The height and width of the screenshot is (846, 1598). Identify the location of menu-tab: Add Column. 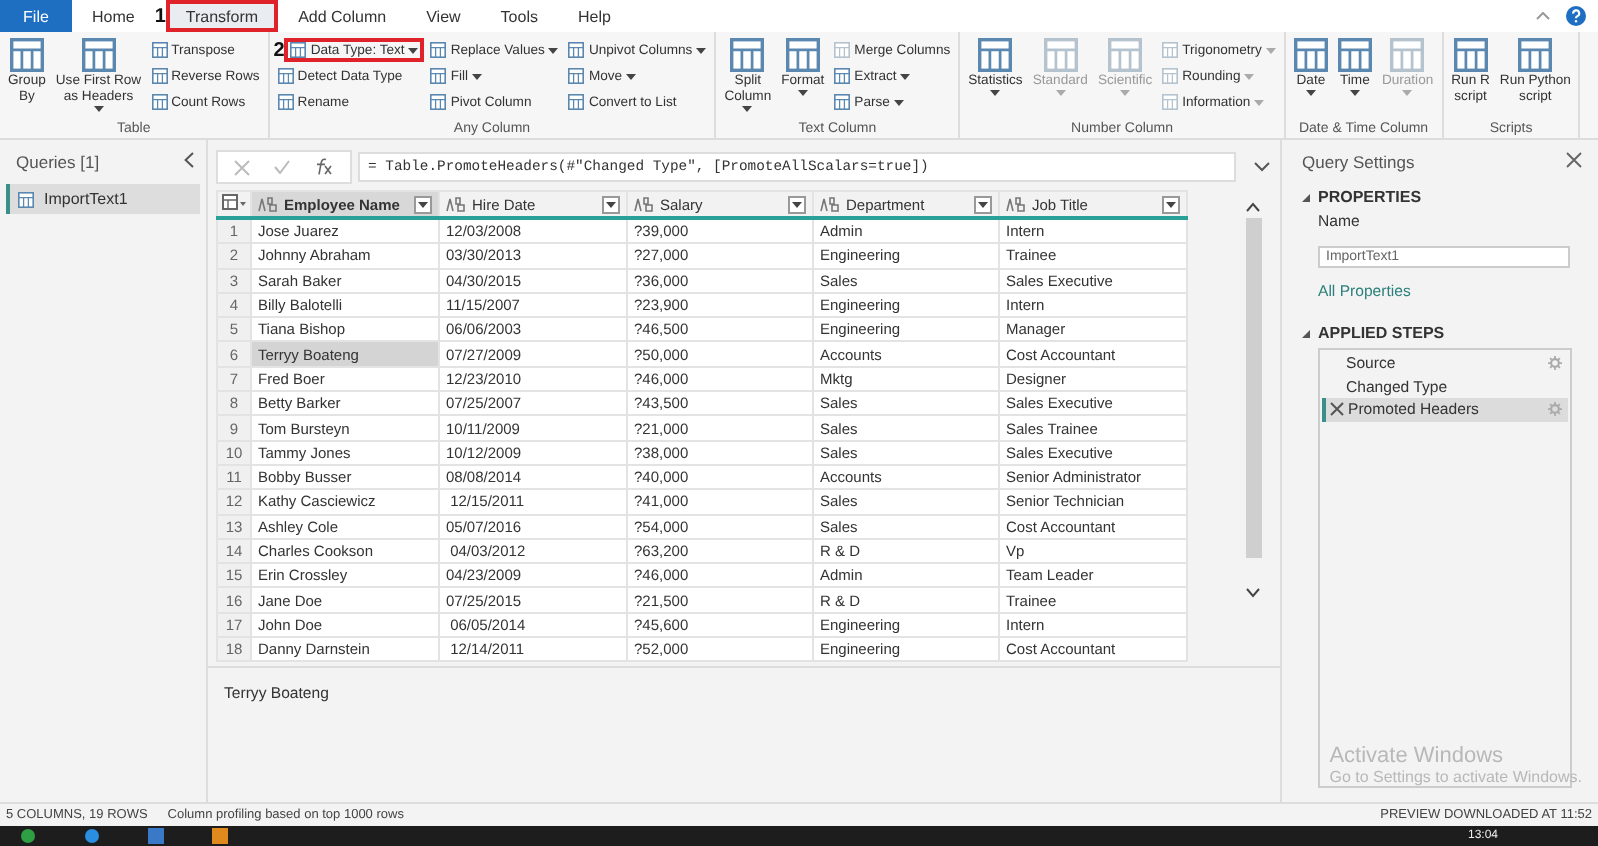
(342, 16).